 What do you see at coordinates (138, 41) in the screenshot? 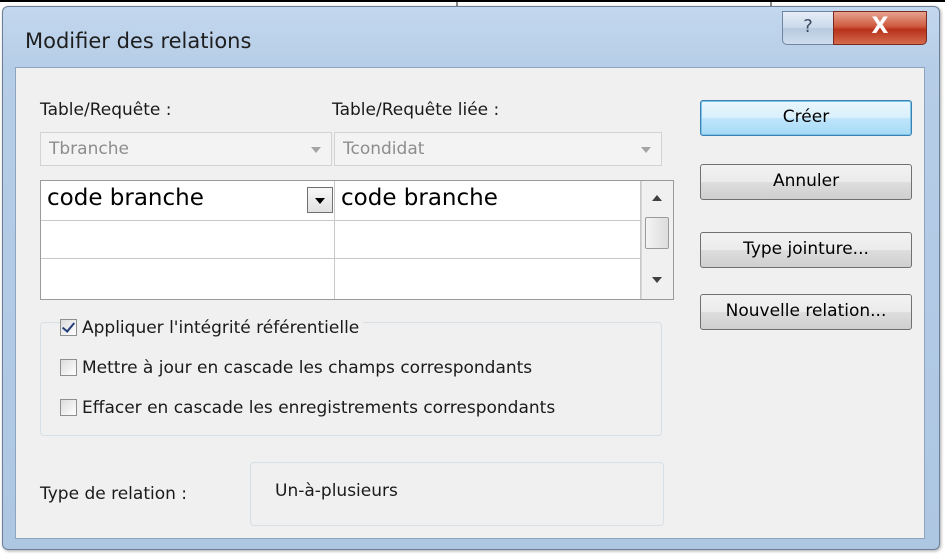
I see `dialog-title: Modifier des relations` at bounding box center [138, 41].